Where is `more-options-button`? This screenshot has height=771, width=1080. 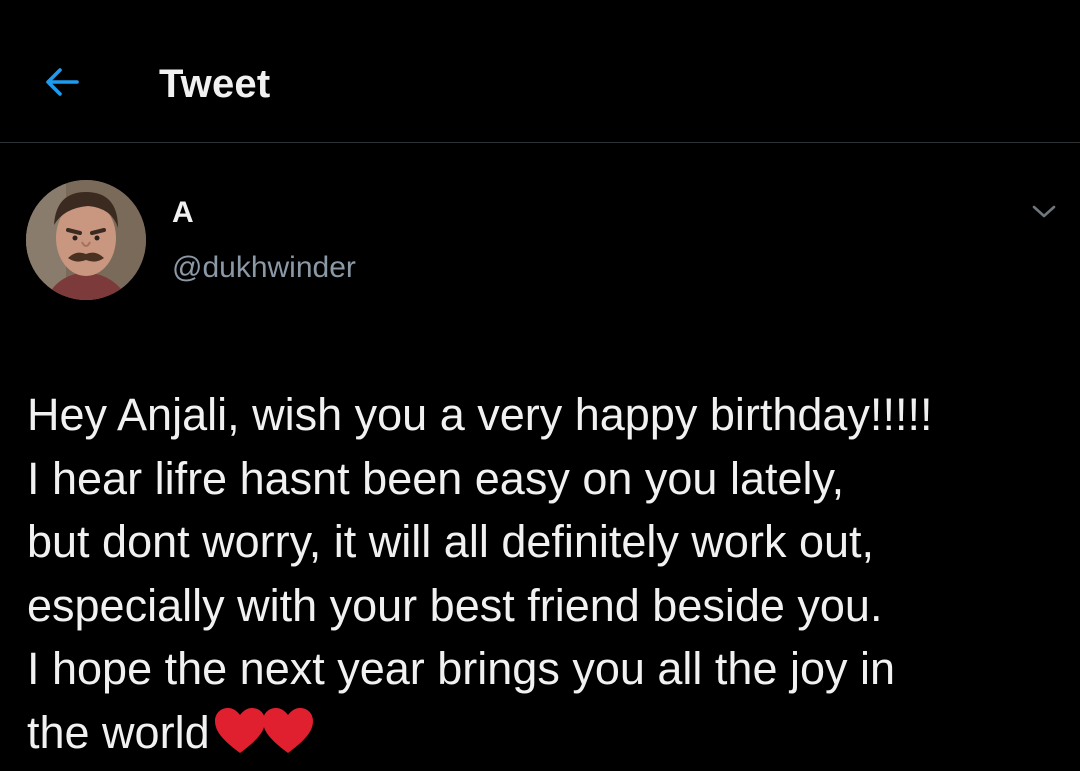 more-options-button is located at coordinates (1044, 212).